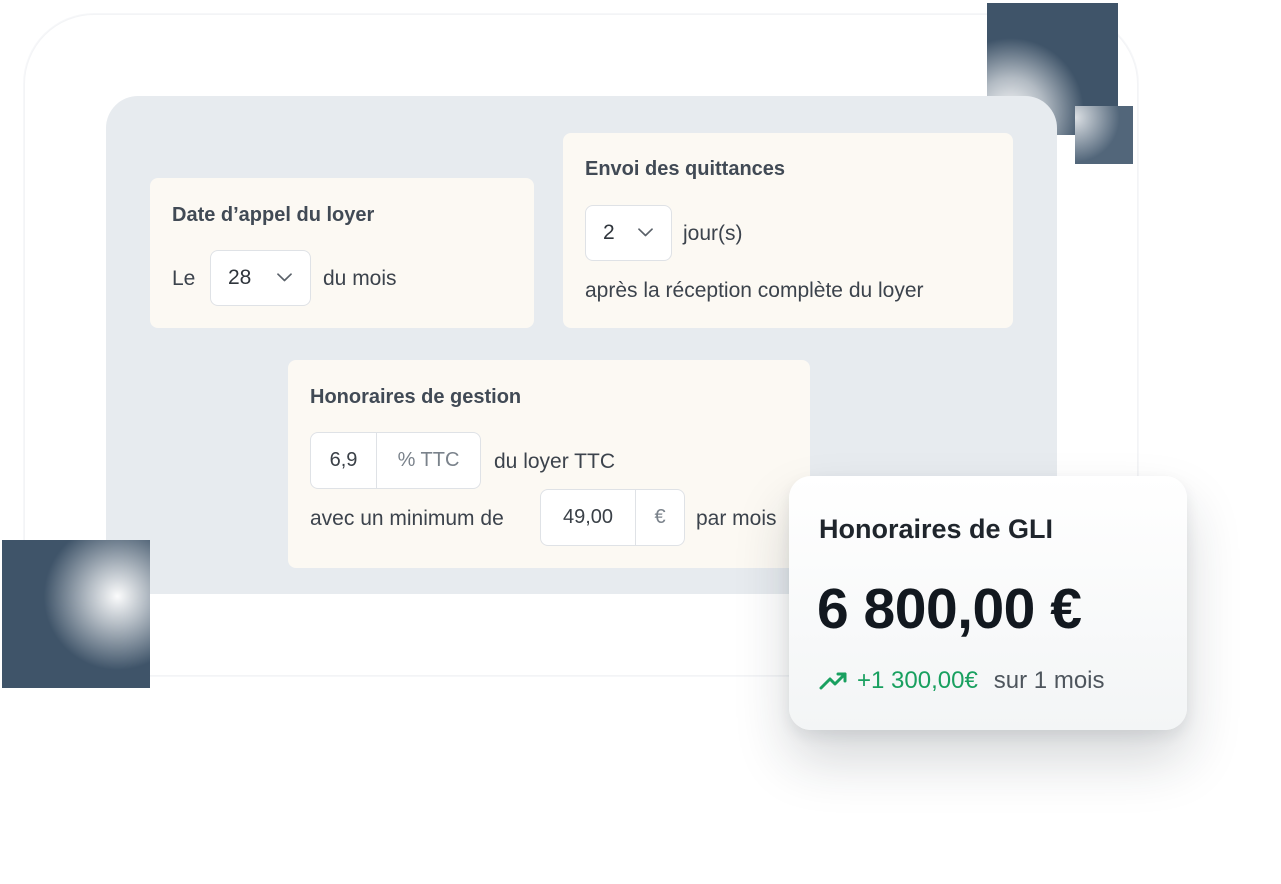 The height and width of the screenshot is (884, 1281). Describe the element at coordinates (949, 609) in the screenshot. I see `gli-amount: 6 800,00 €` at that location.